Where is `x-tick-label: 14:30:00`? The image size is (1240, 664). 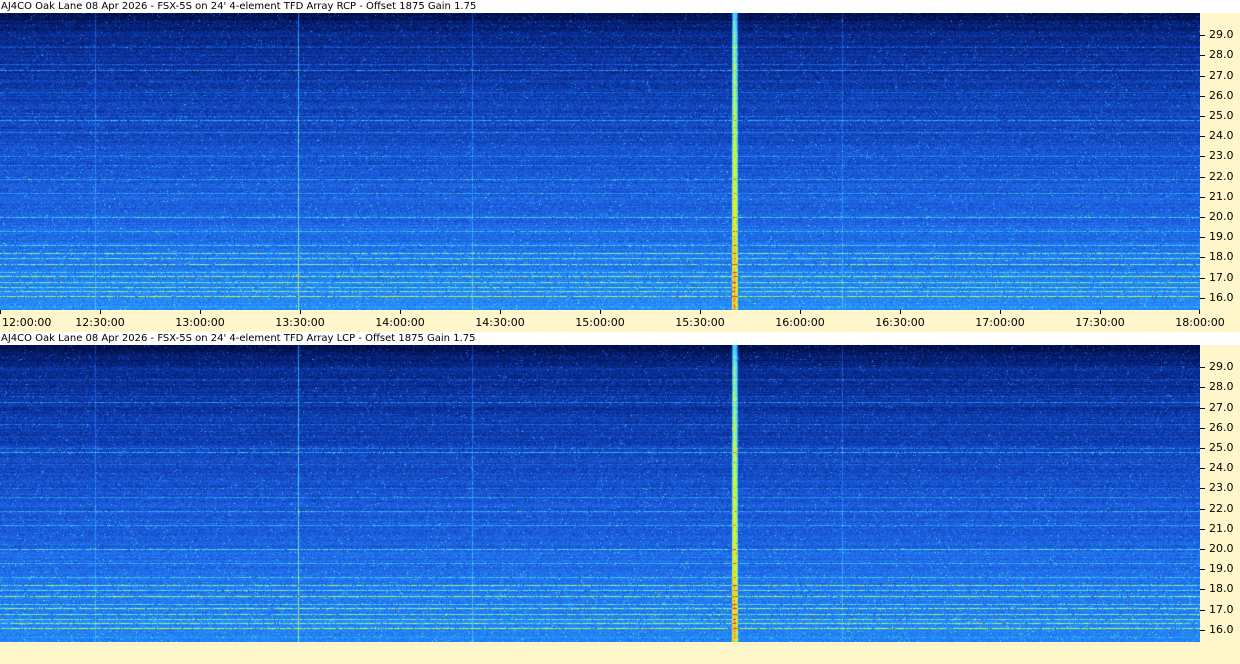
x-tick-label: 14:30:00 is located at coordinates (500, 322).